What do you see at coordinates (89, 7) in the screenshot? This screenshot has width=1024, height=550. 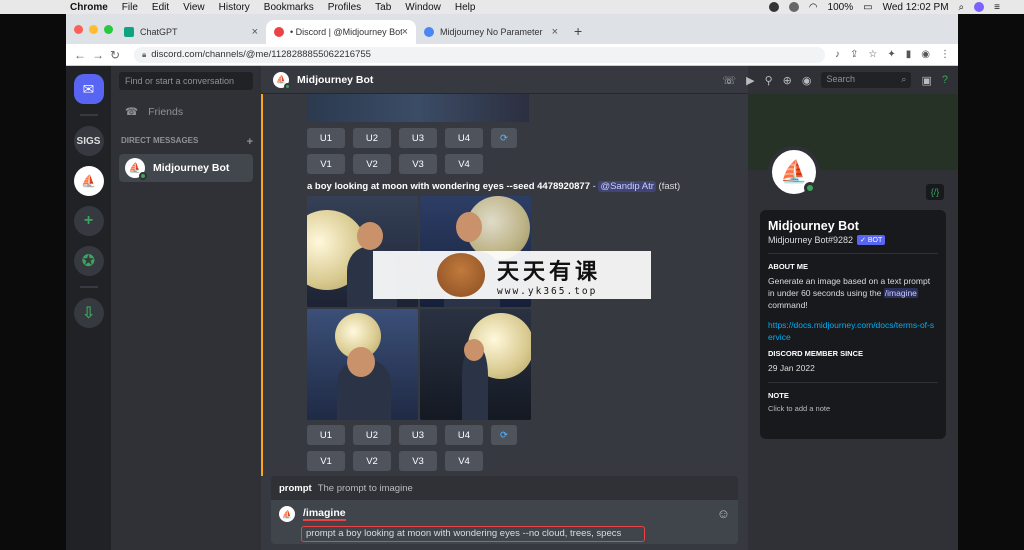 I see `menu-app: Chrome` at bounding box center [89, 7].